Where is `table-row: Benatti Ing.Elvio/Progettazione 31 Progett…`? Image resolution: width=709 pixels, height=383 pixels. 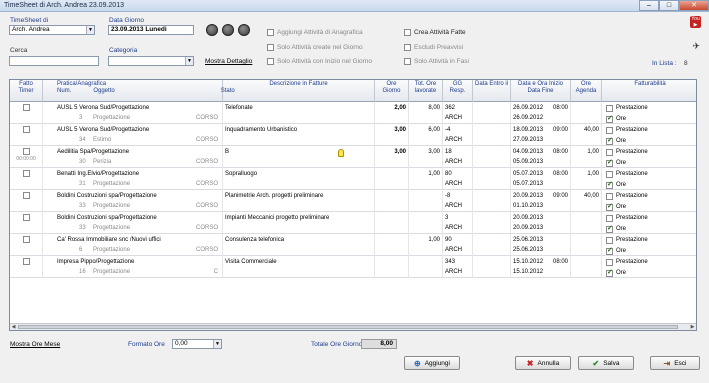
table-row: Benatti Ing.Elvio/Progettazione 31 Progett… is located at coordinates (353, 179).